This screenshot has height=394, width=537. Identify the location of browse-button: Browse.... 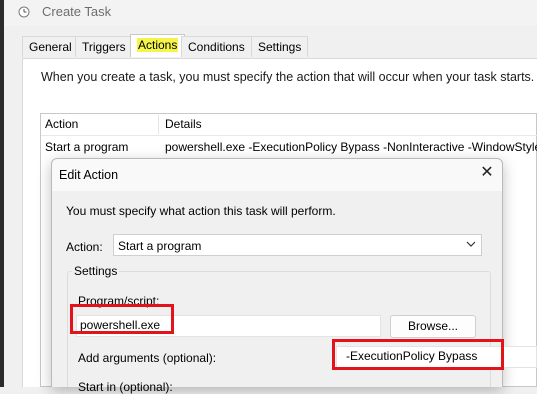
(433, 326).